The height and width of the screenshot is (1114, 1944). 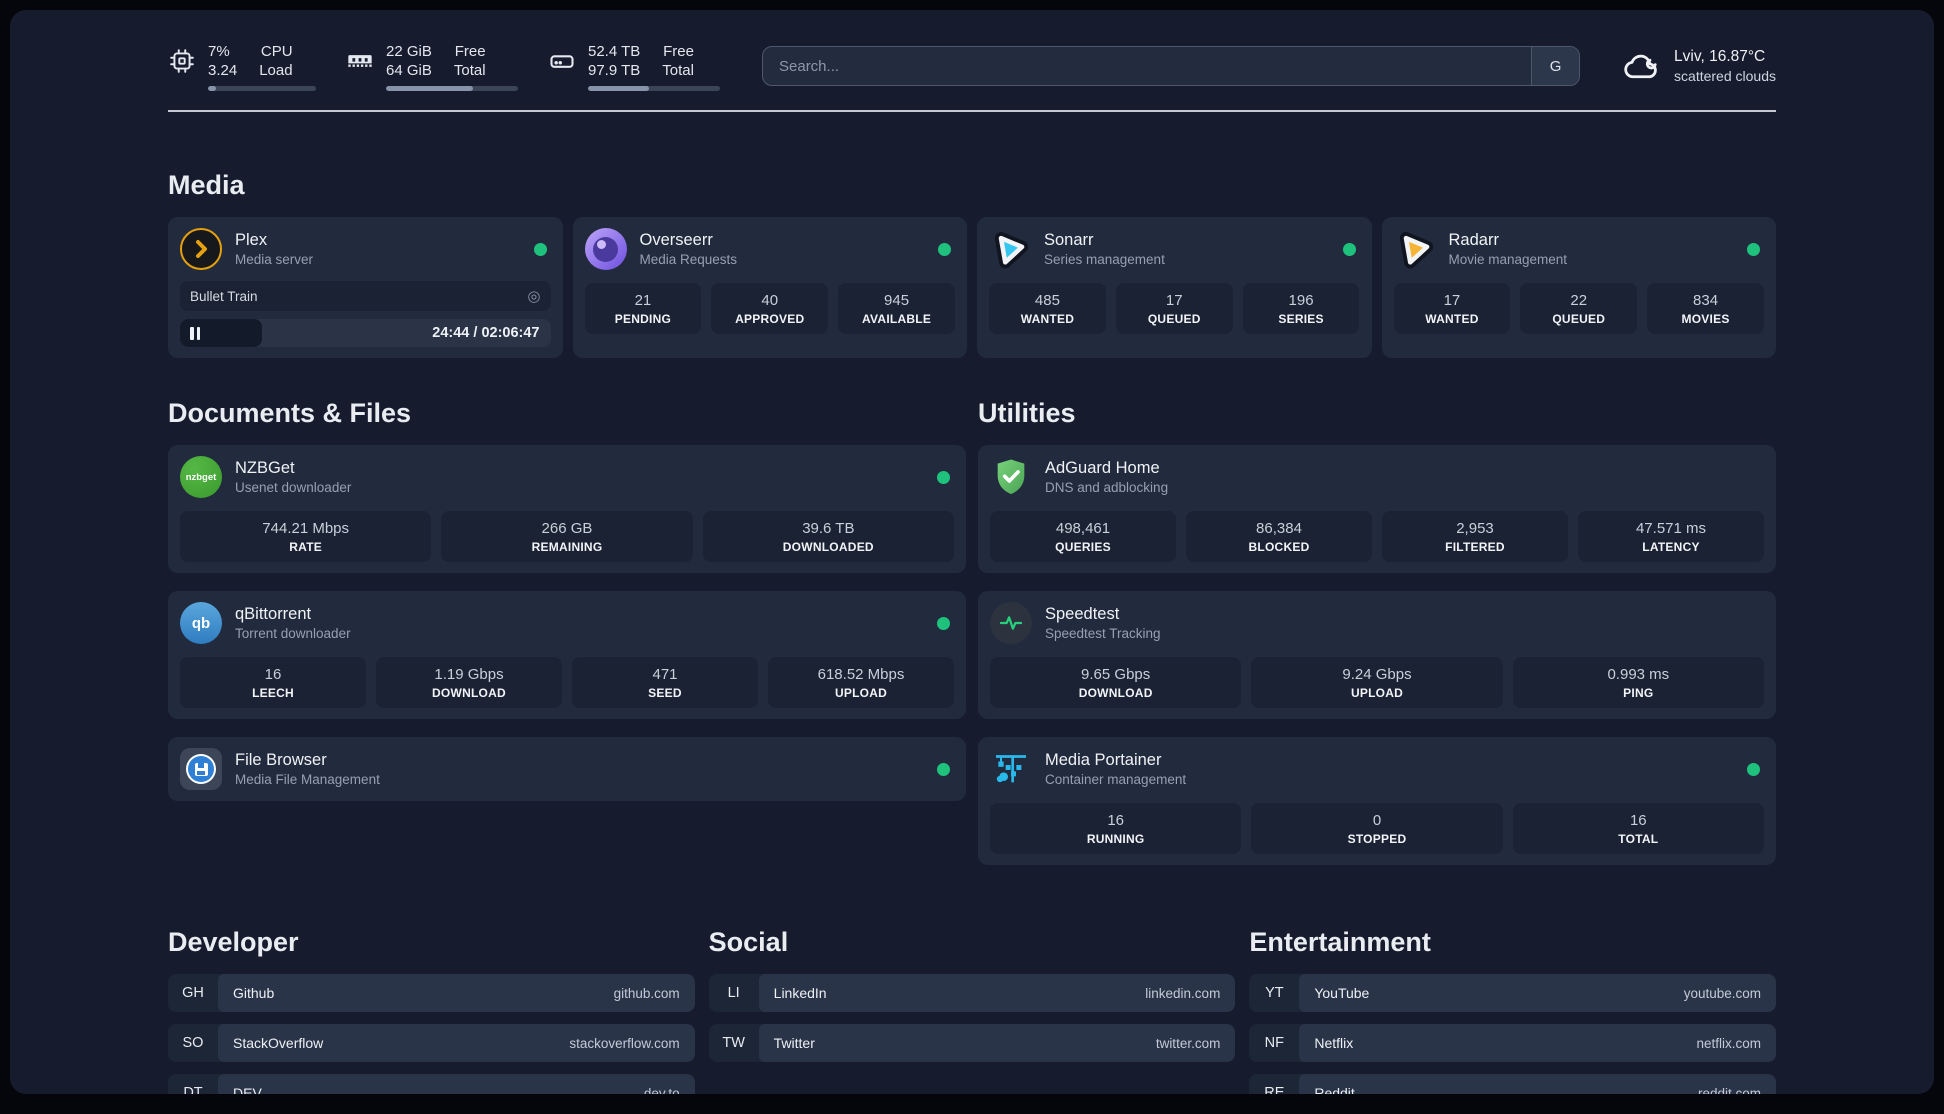 What do you see at coordinates (1512, 1084) in the screenshot?
I see `bookmark-reddit: RE Reddit reddit.com` at bounding box center [1512, 1084].